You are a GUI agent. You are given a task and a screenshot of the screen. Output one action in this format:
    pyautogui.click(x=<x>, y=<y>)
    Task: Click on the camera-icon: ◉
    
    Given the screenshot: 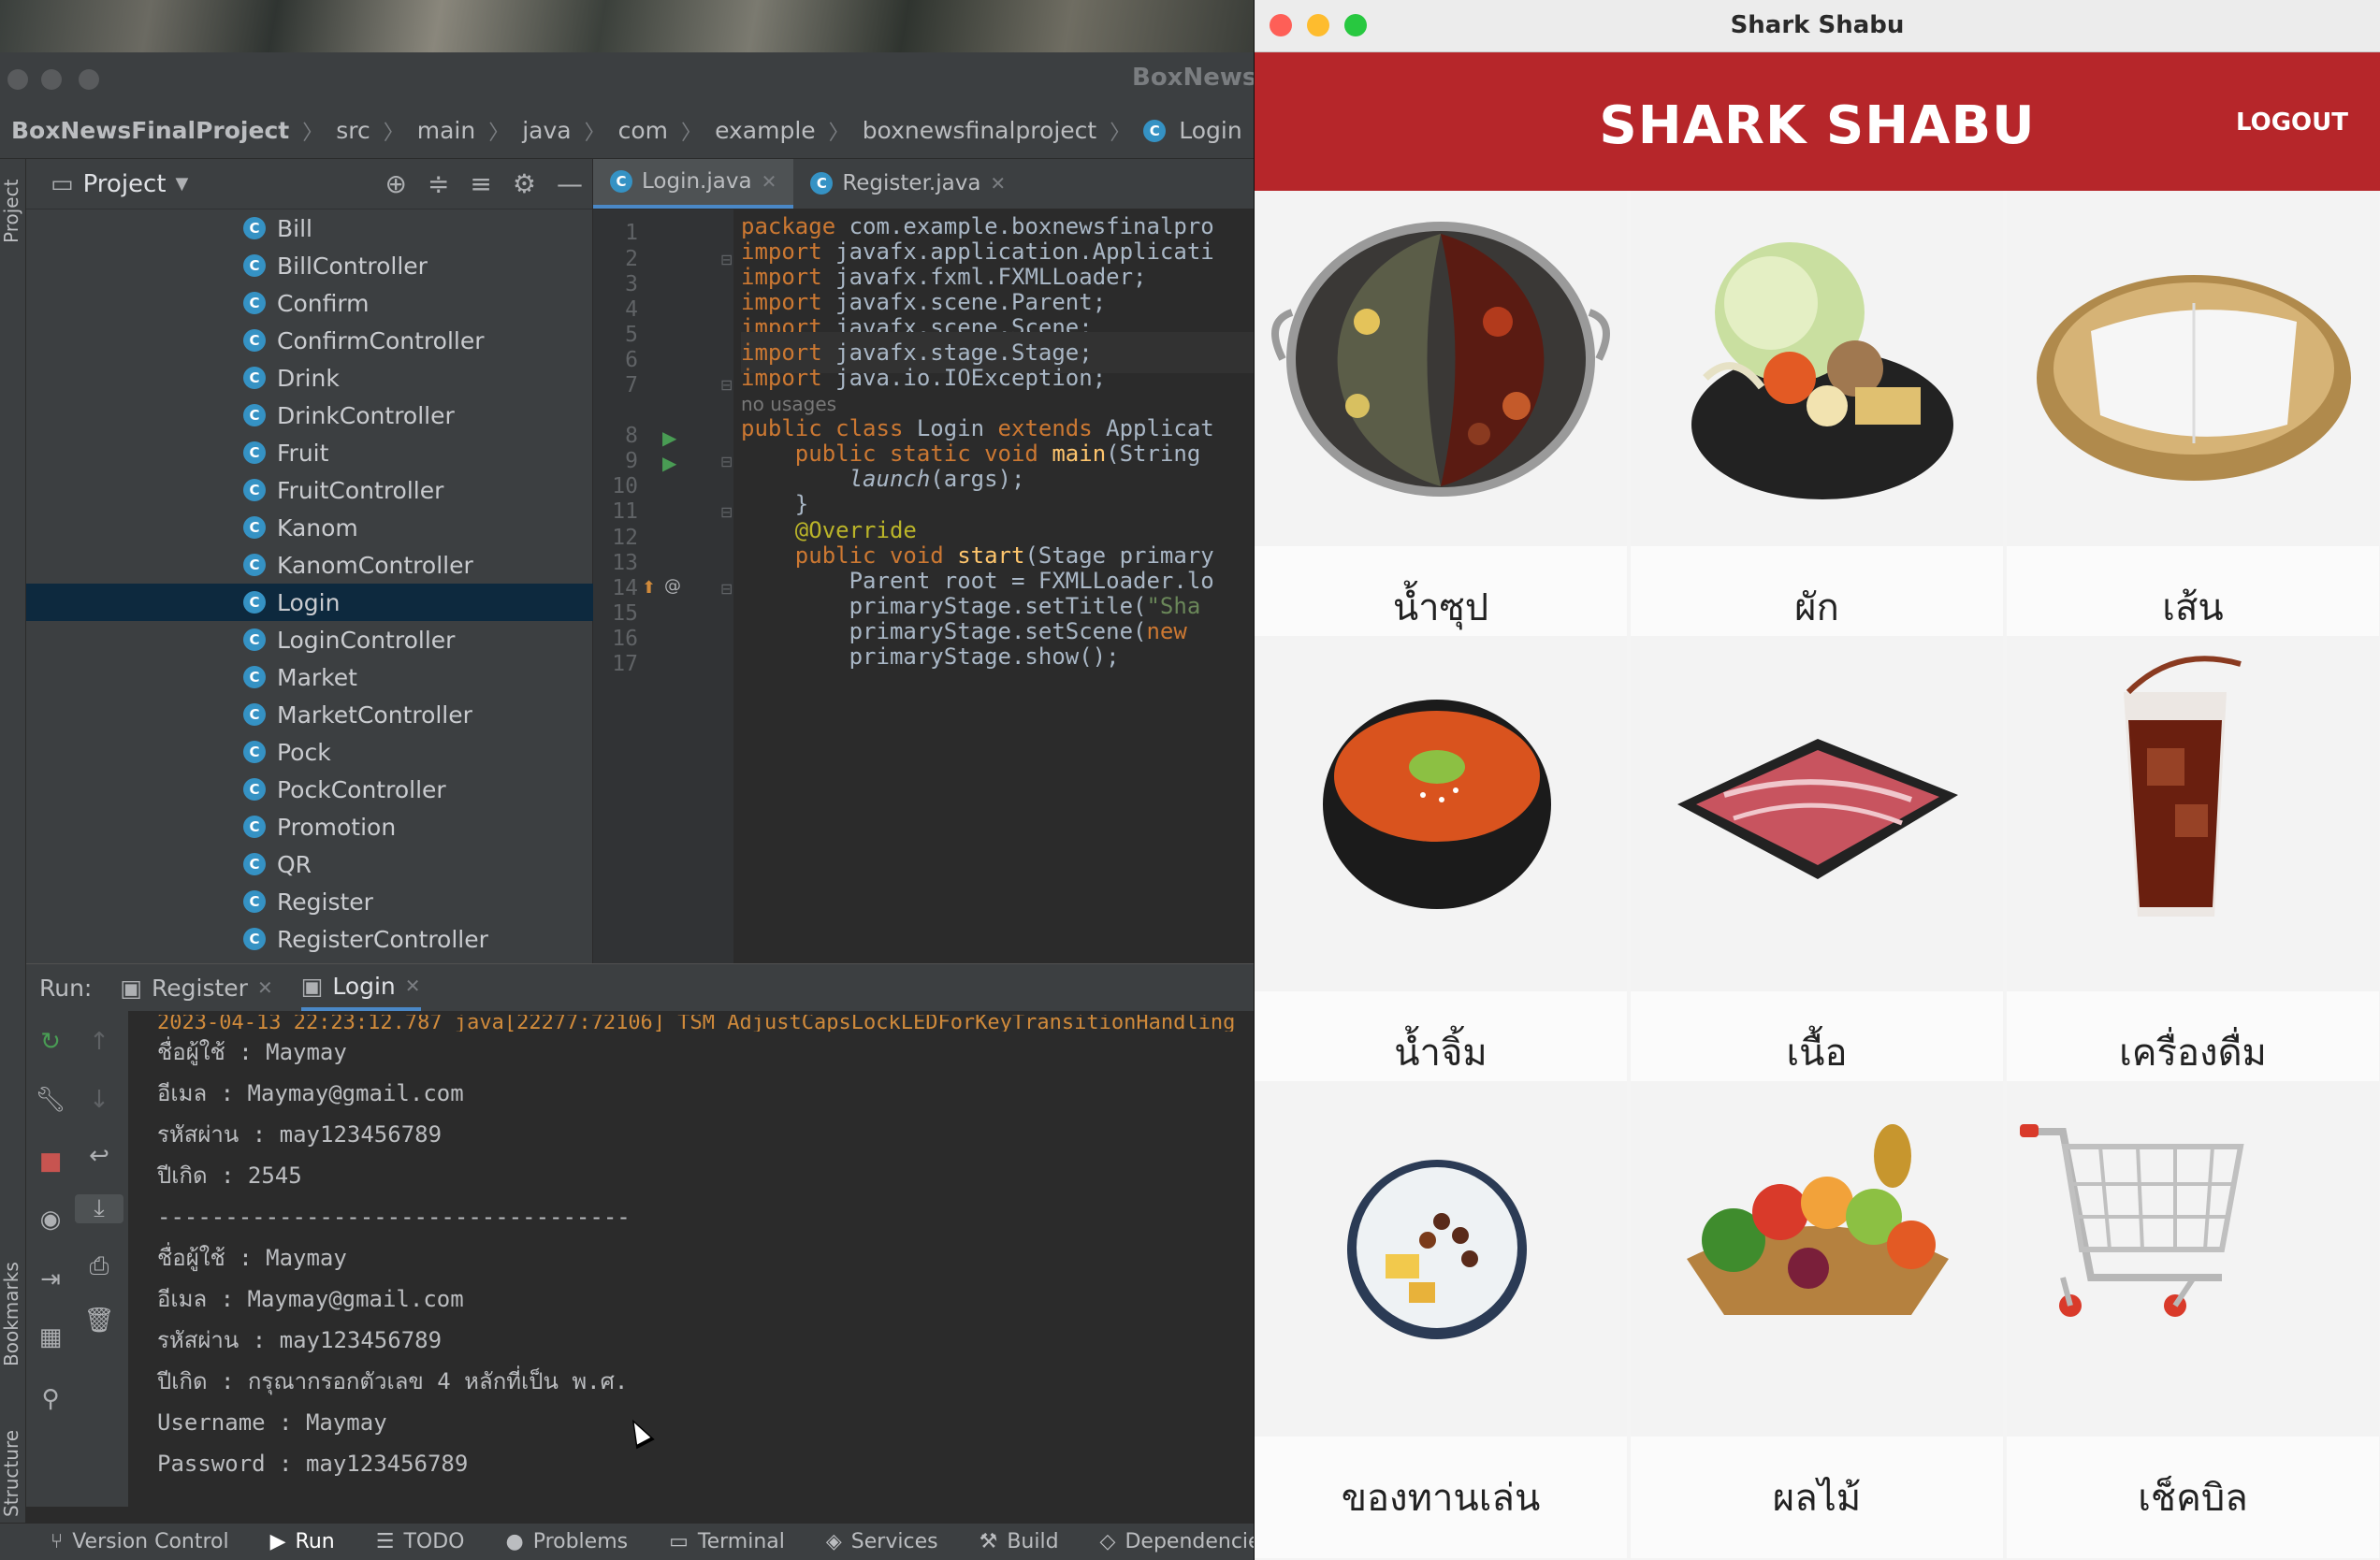 What is the action you would take?
    pyautogui.click(x=50, y=1220)
    